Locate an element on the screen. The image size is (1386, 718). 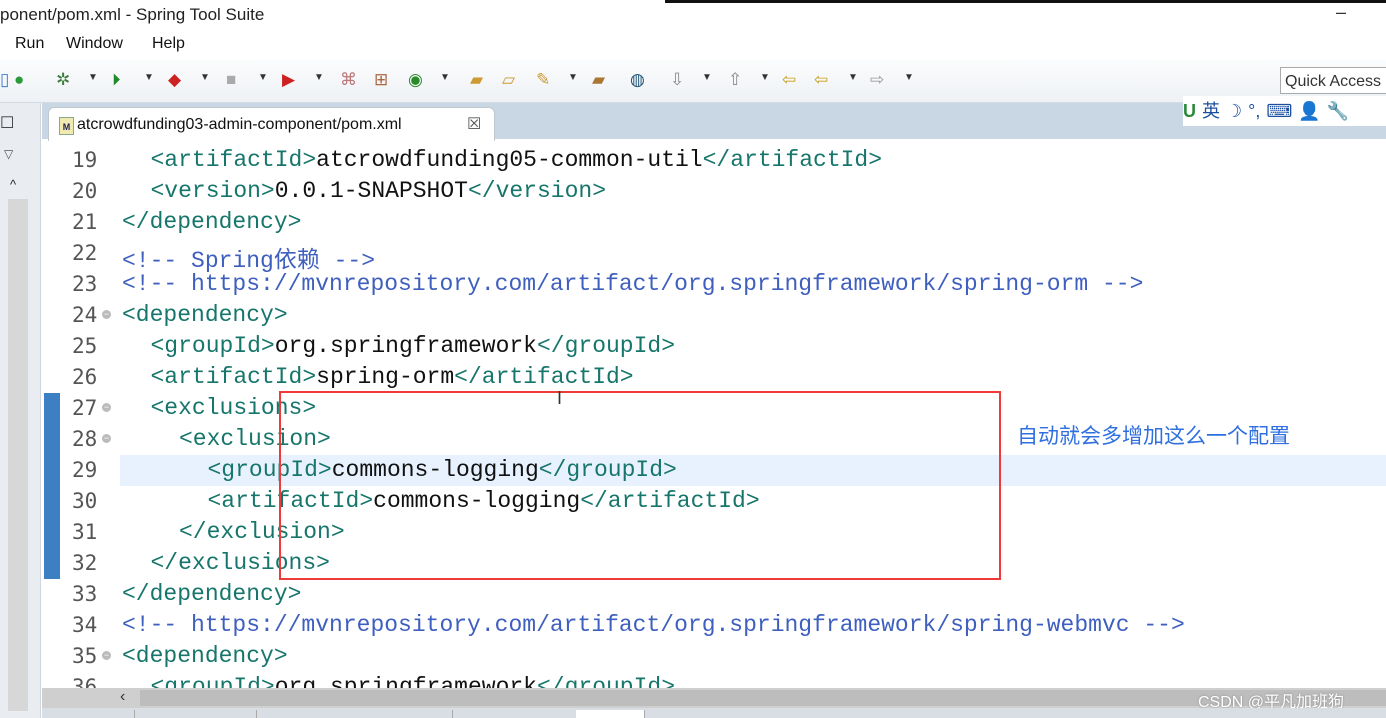
view-menu-icon: ▽ is located at coordinates (8, 154).